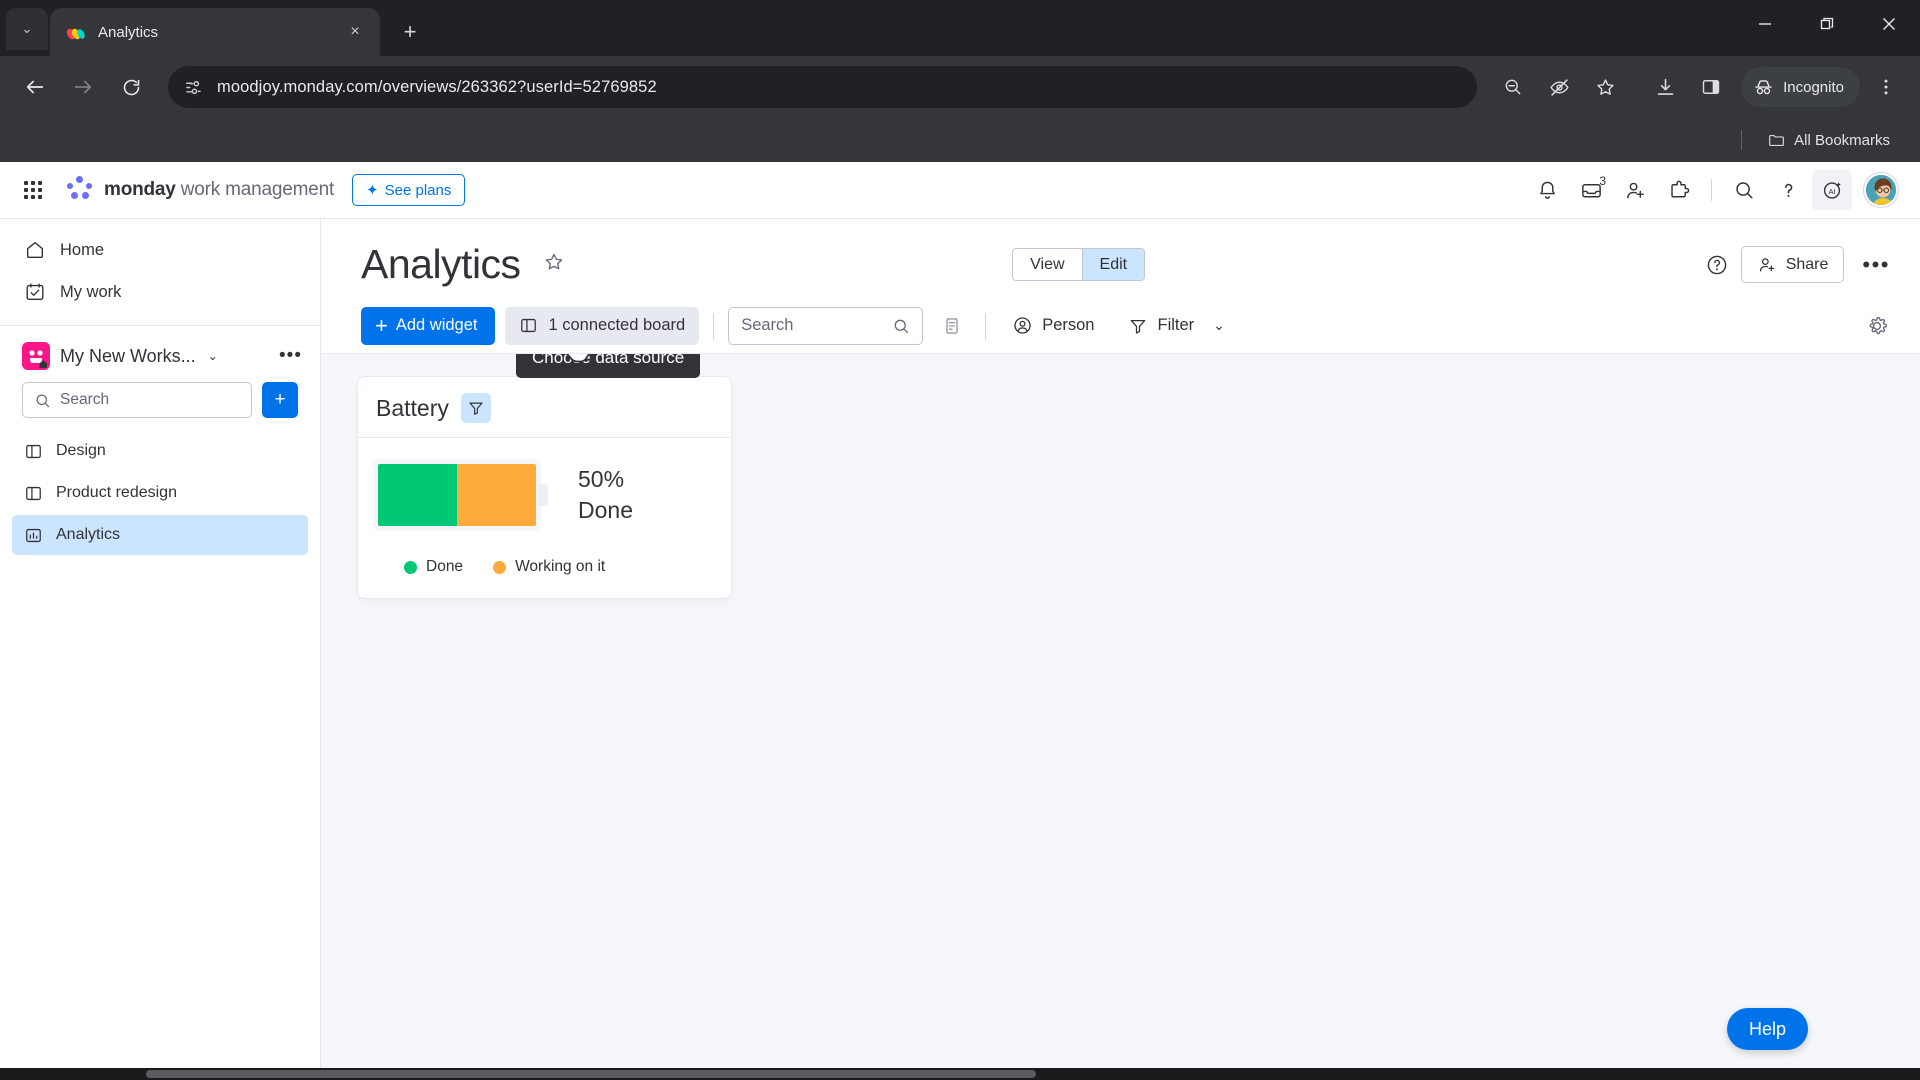 This screenshot has width=1920, height=1080. What do you see at coordinates (1605, 87) in the screenshot?
I see `bookmark-star-icon` at bounding box center [1605, 87].